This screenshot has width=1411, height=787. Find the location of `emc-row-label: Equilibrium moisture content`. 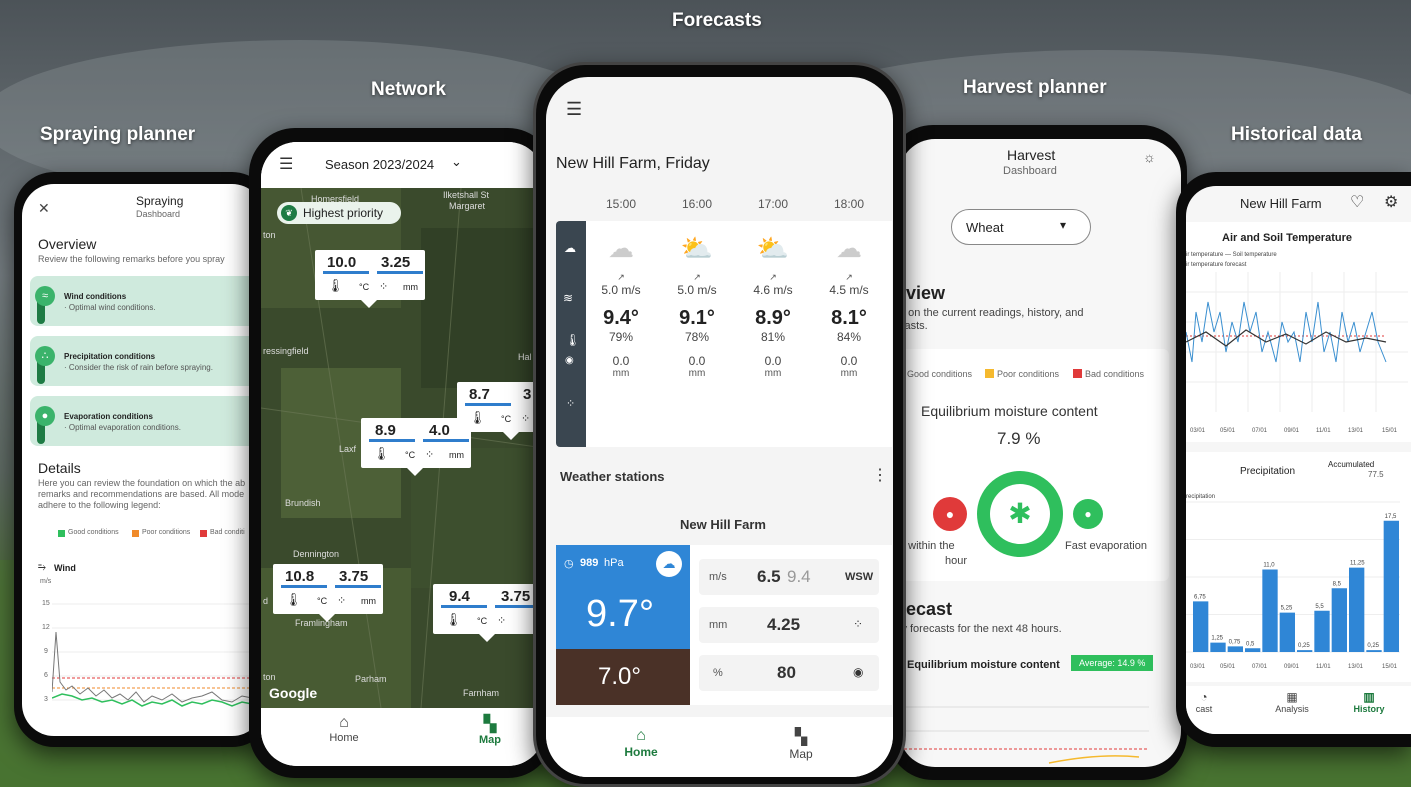

emc-row-label: Equilibrium moisture content is located at coordinates (983, 665).